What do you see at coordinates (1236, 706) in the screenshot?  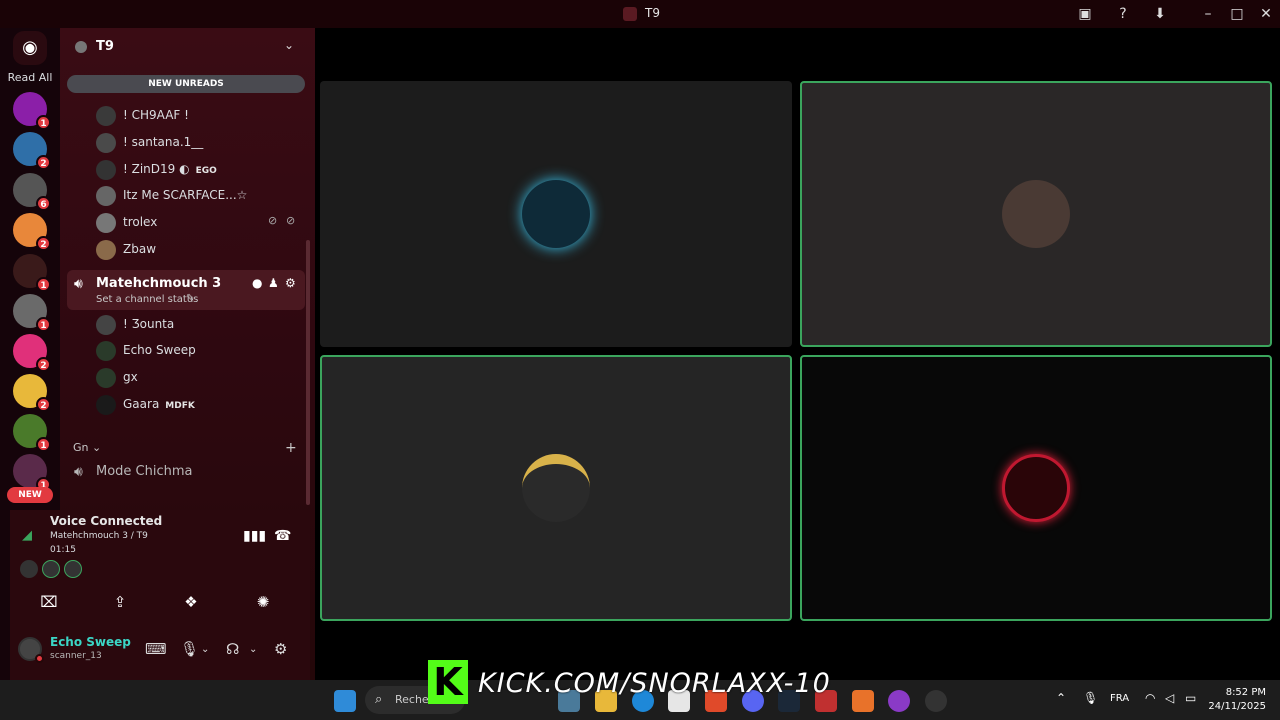 I see `clock-date: 24/11/2025` at bounding box center [1236, 706].